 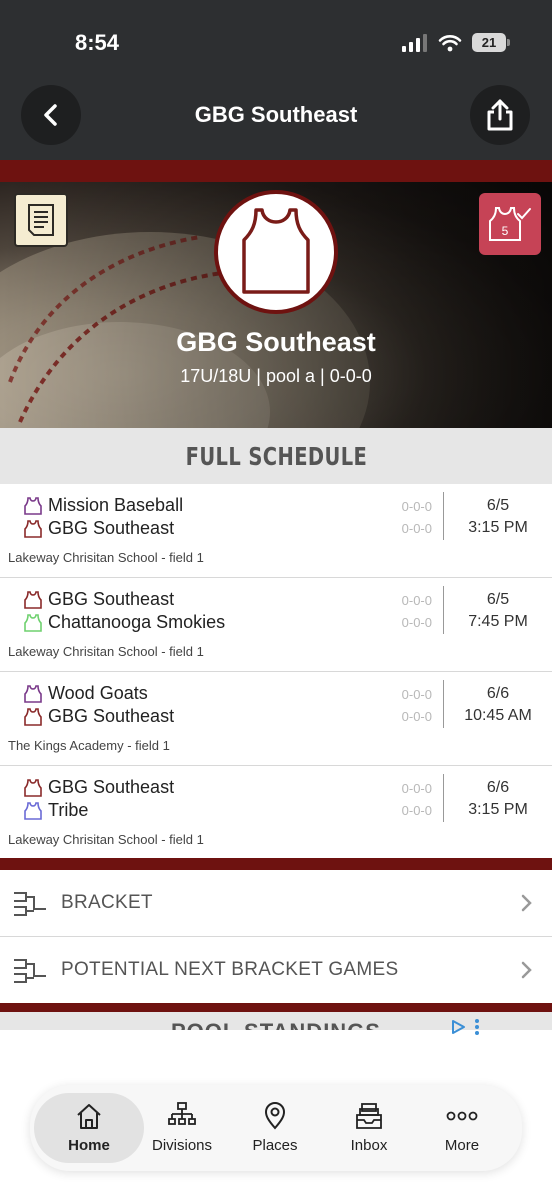 What do you see at coordinates (230, 969) in the screenshot?
I see `potential-bracket-games-label: POTENTIAL NEXT BRACKET GAMES` at bounding box center [230, 969].